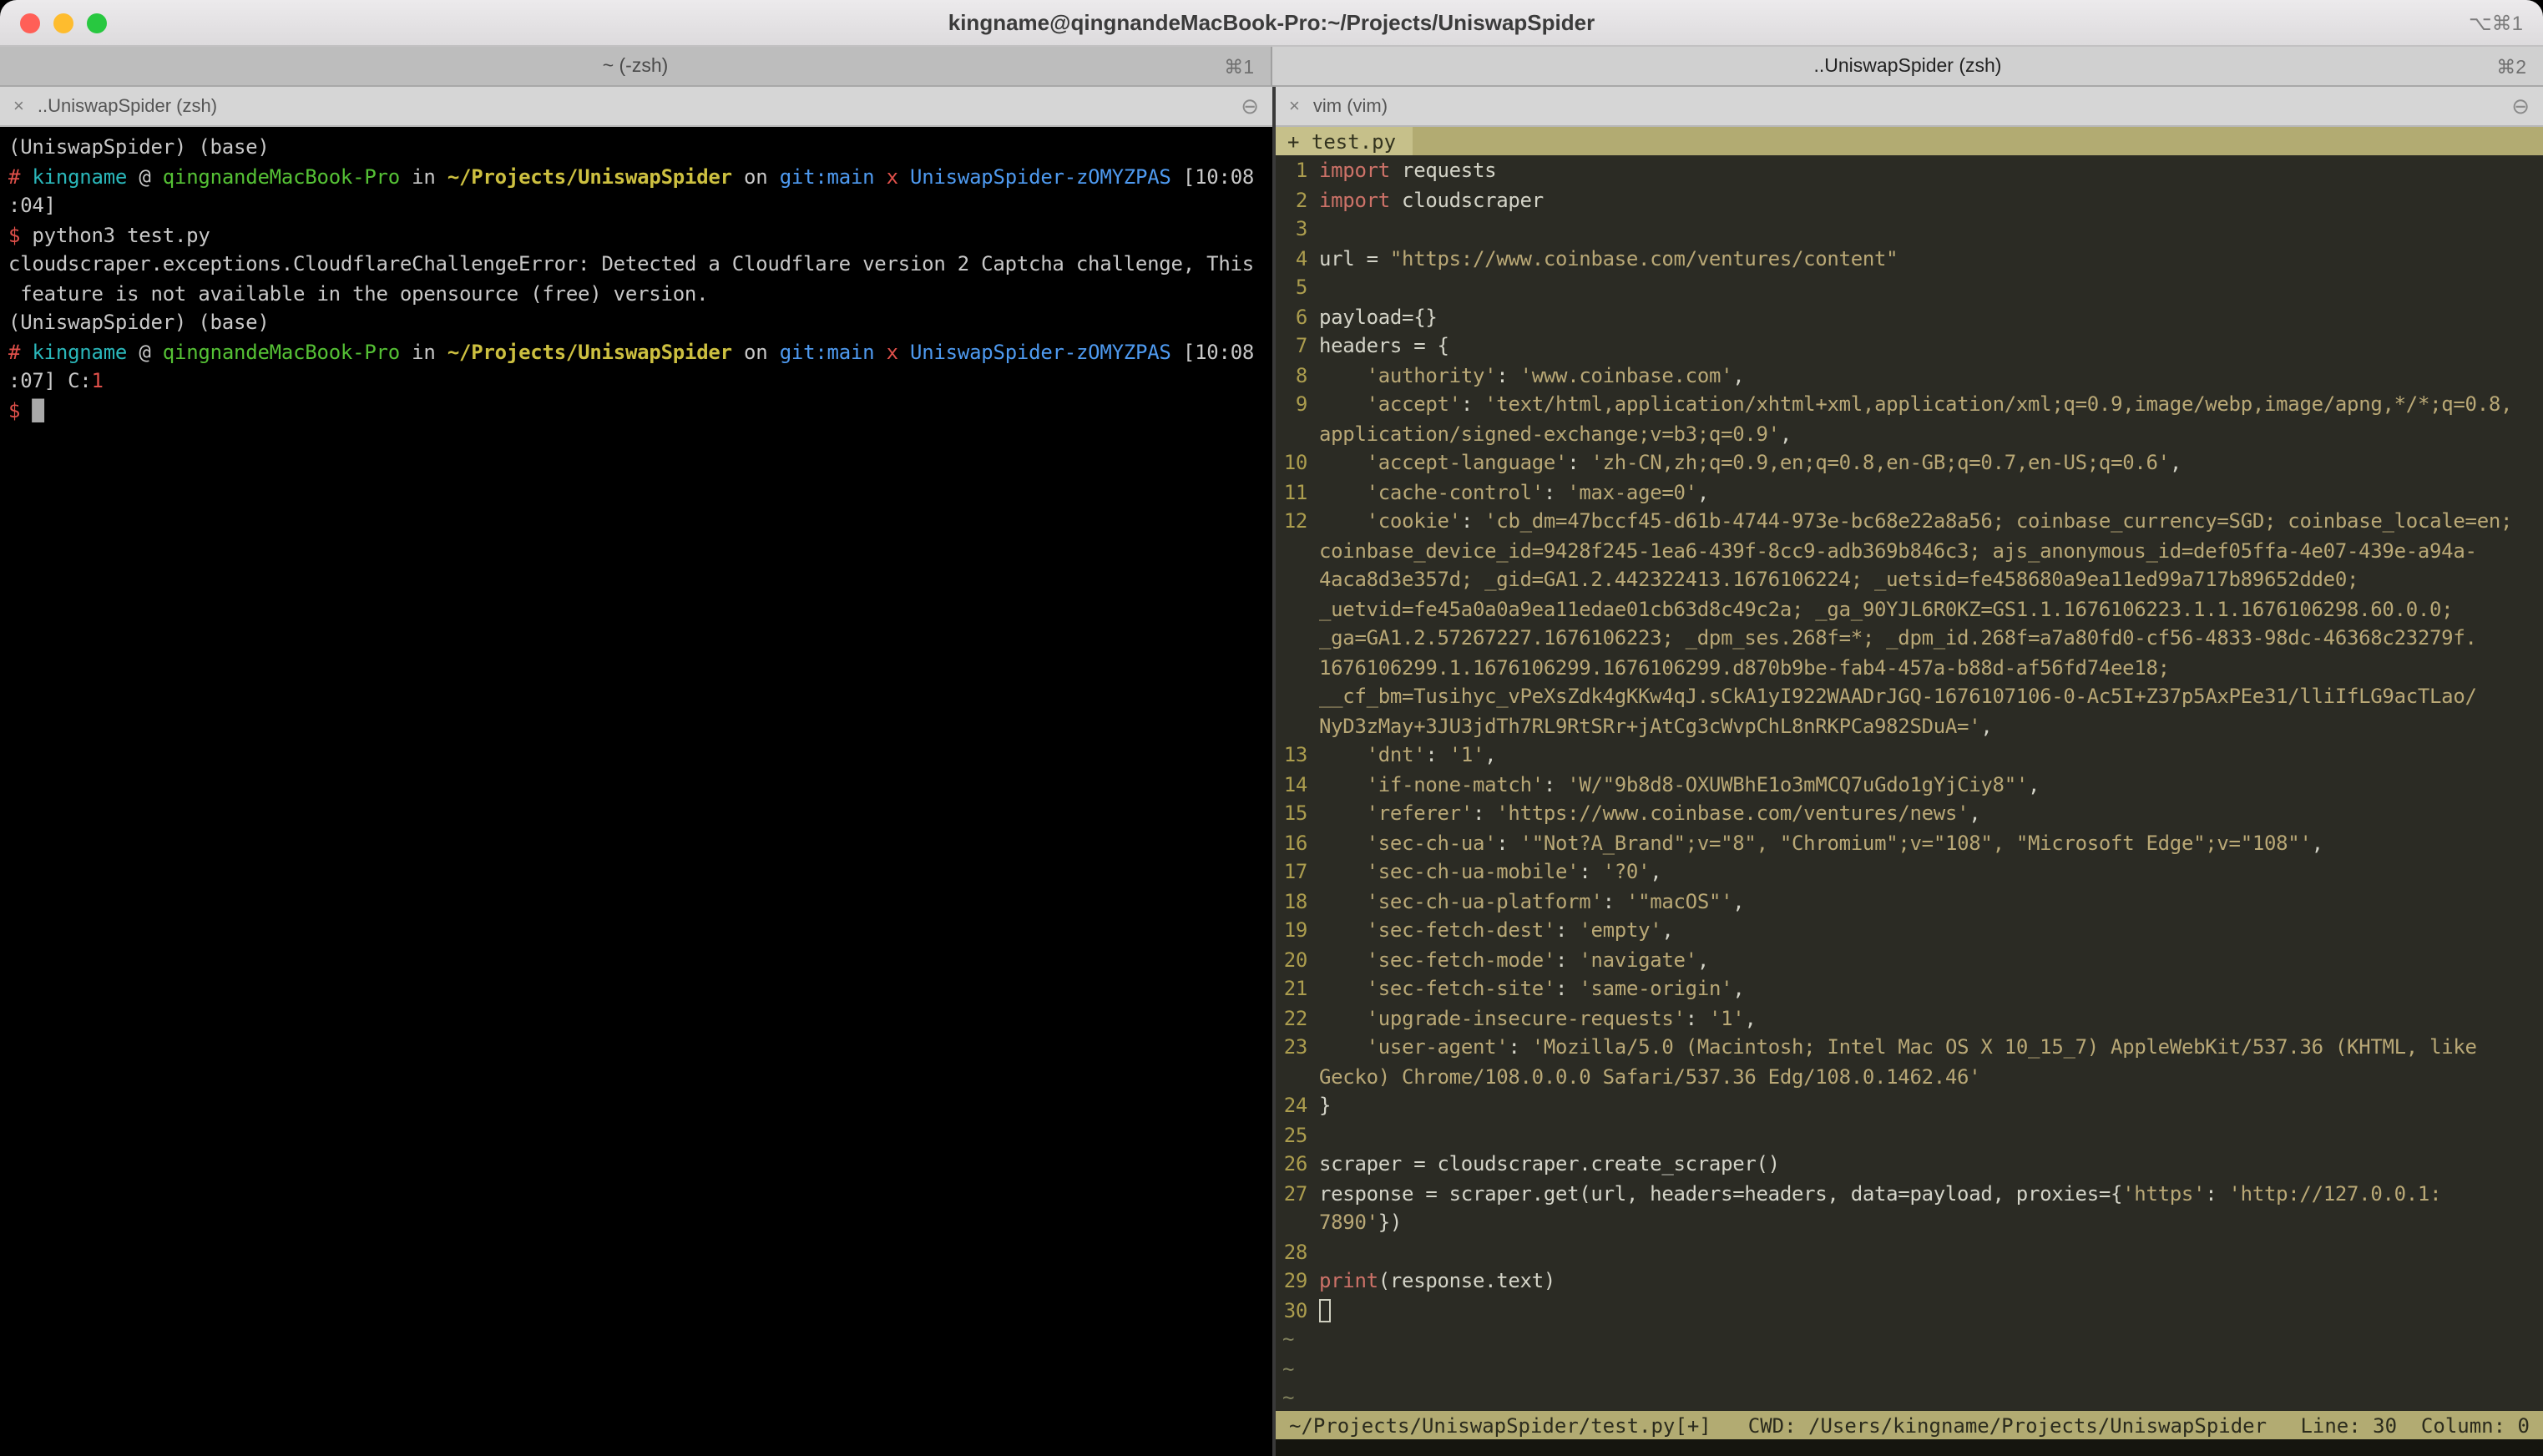  I want to click on left-pane-header: × ..UniswapSpider (zsh) ⊖, so click(636, 107).